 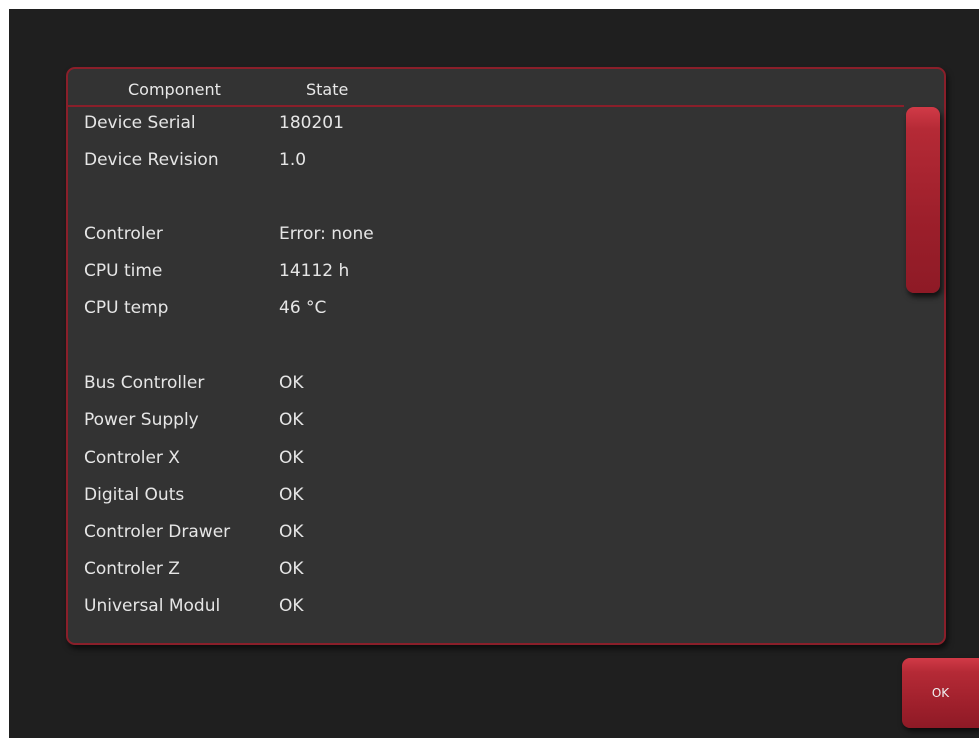 I want to click on table-row: Power Supply OK, so click(x=486, y=419).